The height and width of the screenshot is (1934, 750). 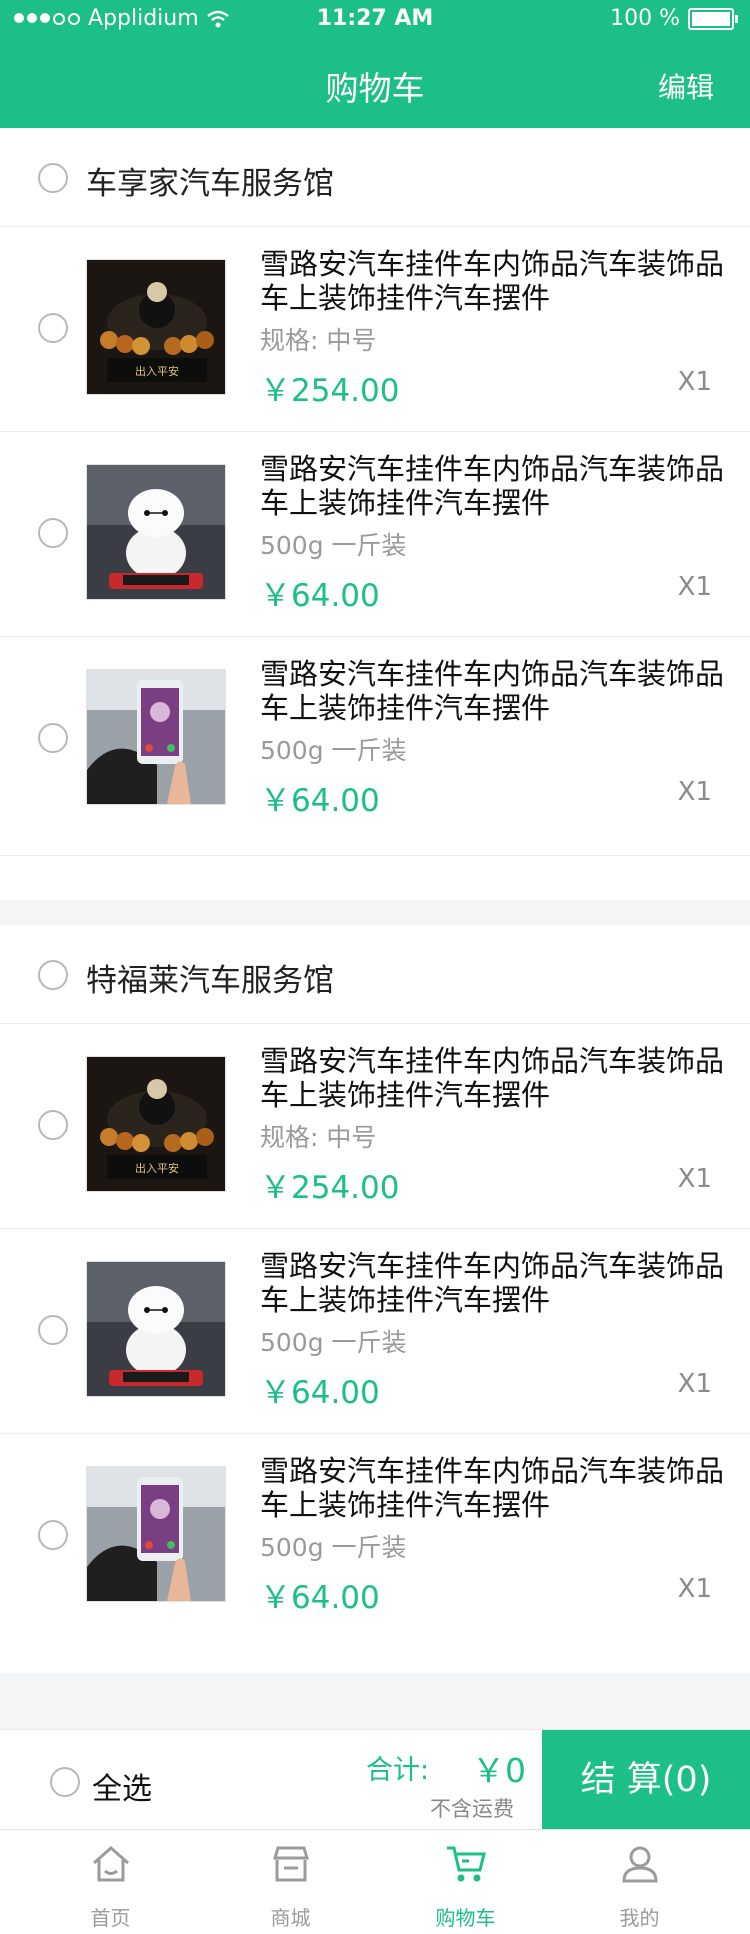 I want to click on battery-level: 100 %, so click(x=645, y=18).